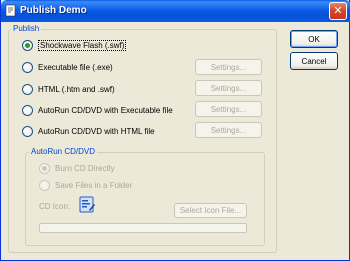 The height and width of the screenshot is (261, 350). Describe the element at coordinates (44, 168) in the screenshot. I see `radio-burn-cd` at that location.